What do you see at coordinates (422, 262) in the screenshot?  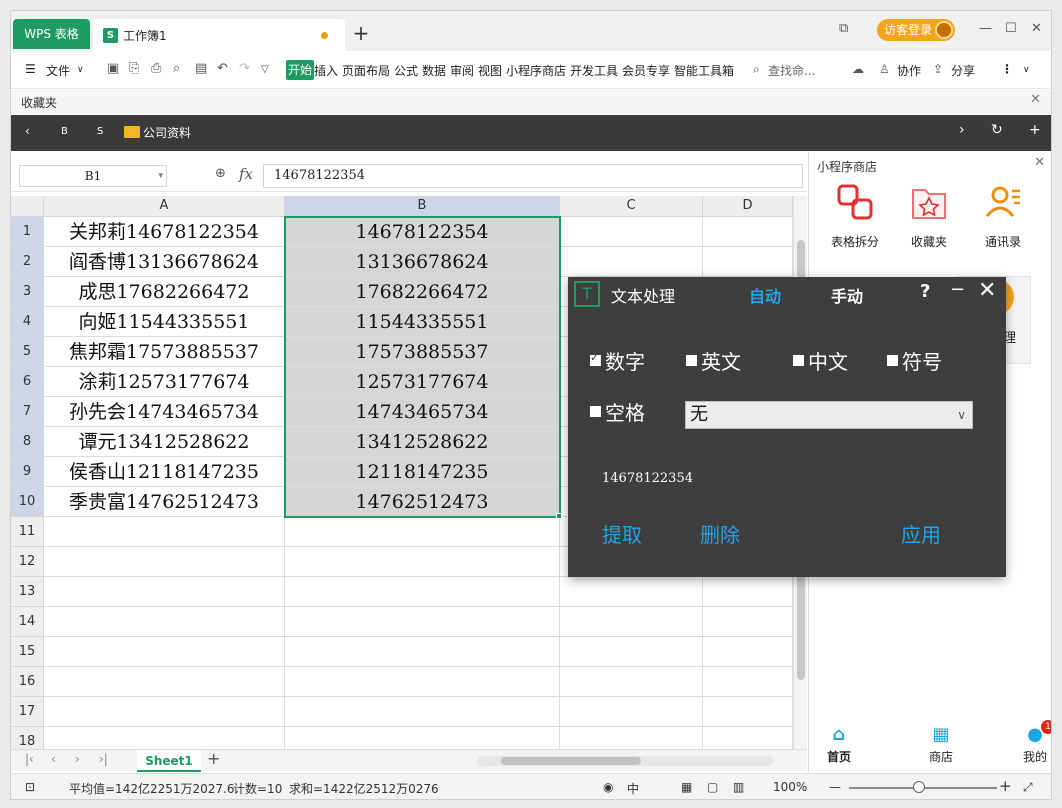 I see `cell-b: 13136678624` at bounding box center [422, 262].